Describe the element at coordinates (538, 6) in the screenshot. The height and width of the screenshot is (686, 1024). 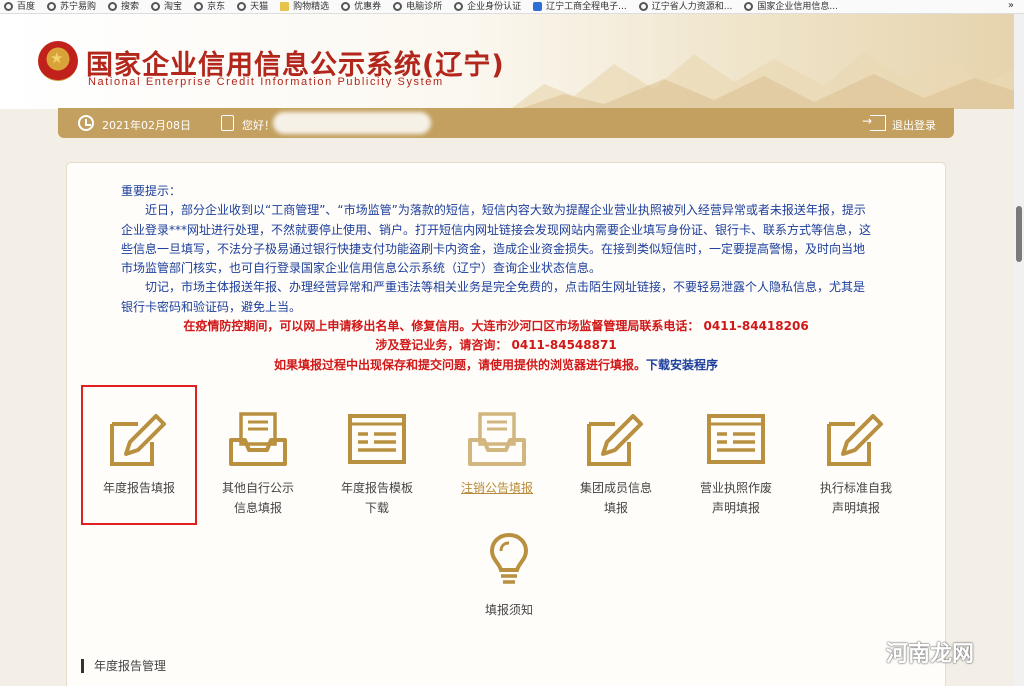
I see `shield-icon` at that location.